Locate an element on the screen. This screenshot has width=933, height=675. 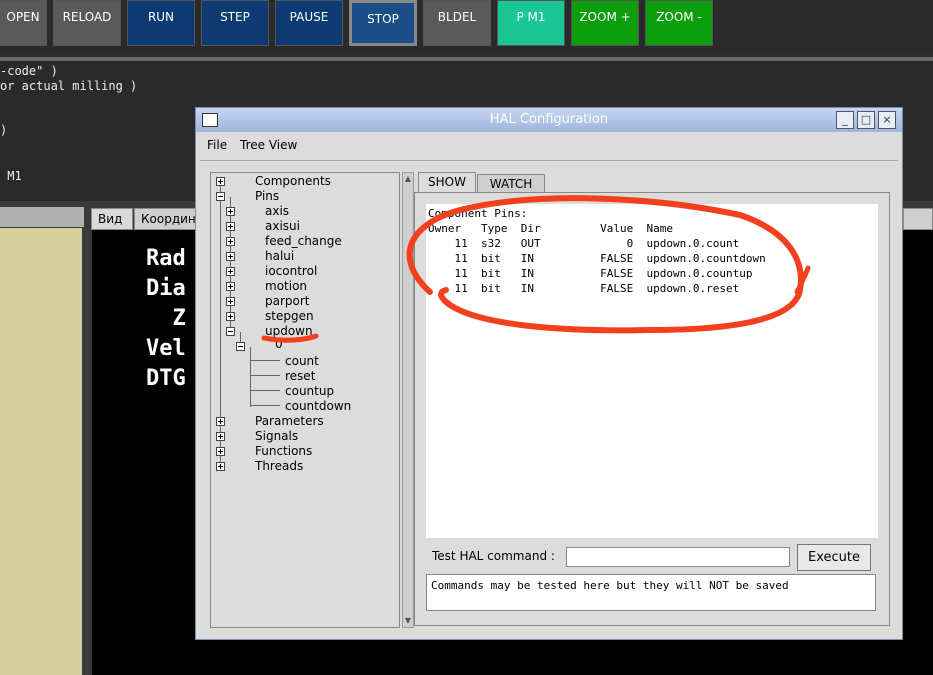
tree-item-pin: motion is located at coordinates (286, 286).